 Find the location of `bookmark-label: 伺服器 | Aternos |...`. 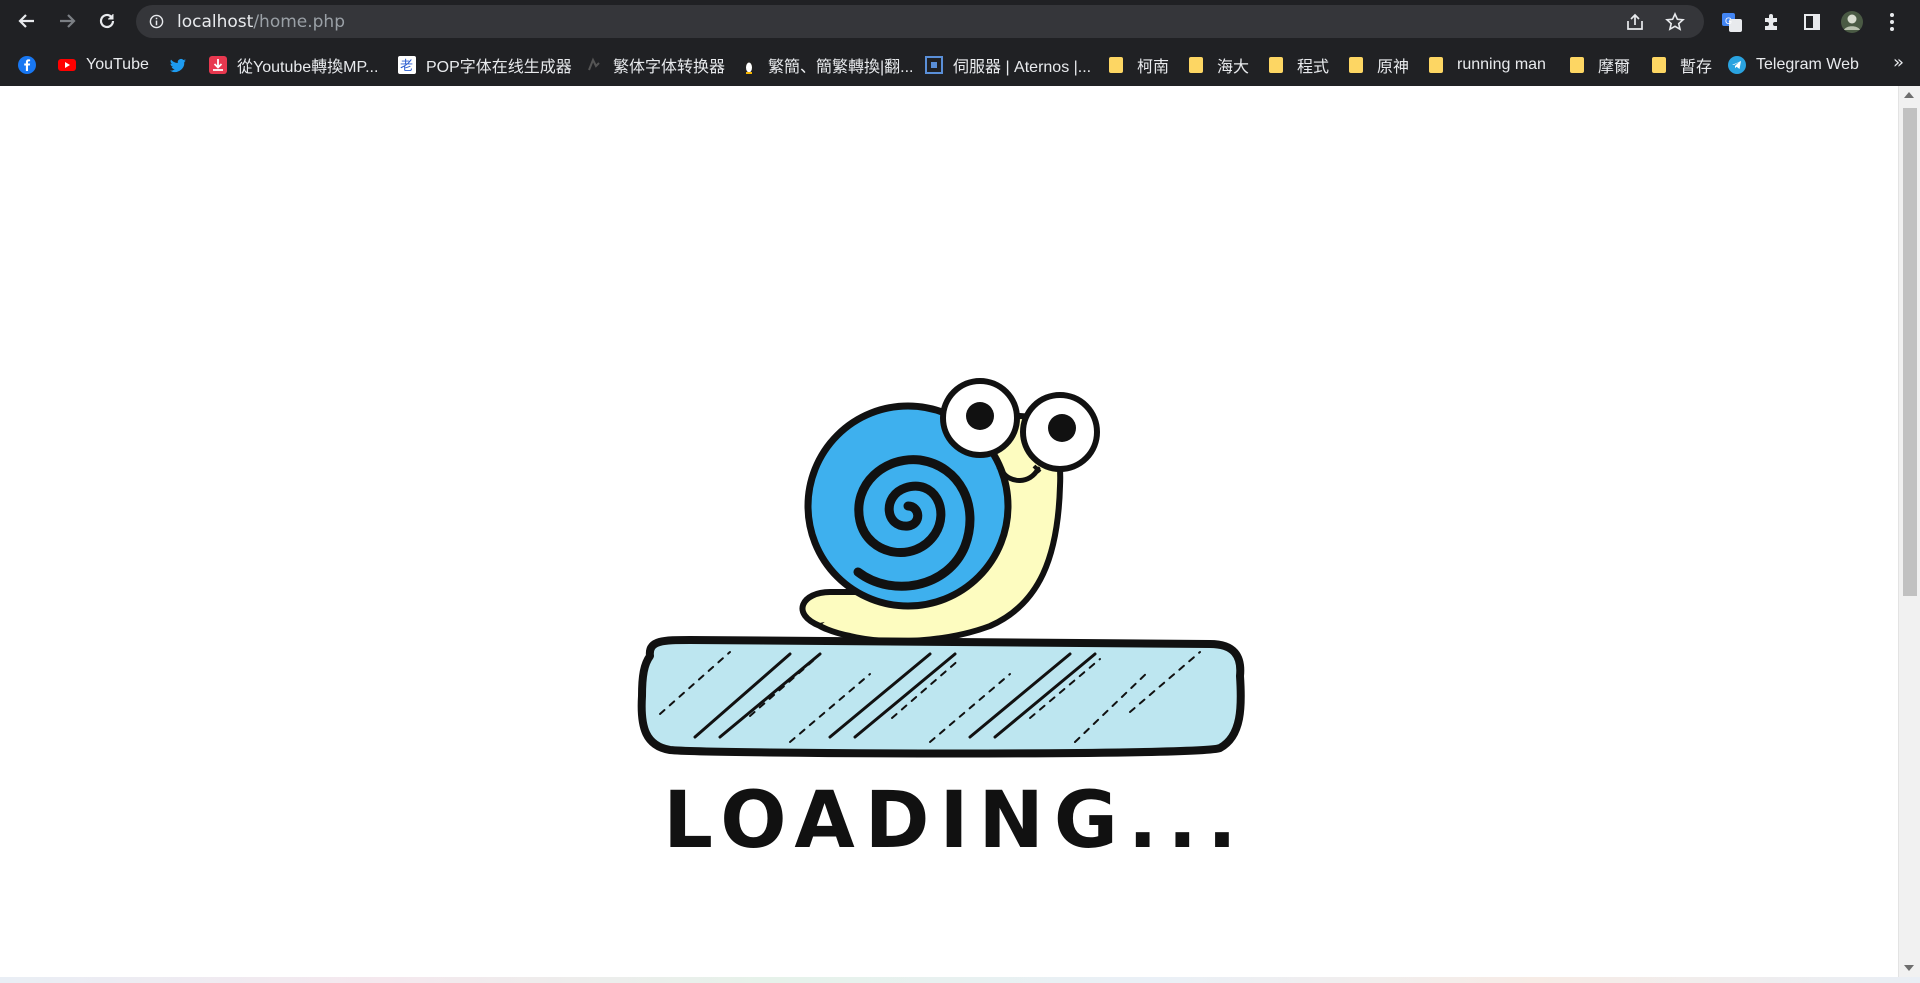

bookmark-label: 伺服器 | Aternos |... is located at coordinates (1022, 67).